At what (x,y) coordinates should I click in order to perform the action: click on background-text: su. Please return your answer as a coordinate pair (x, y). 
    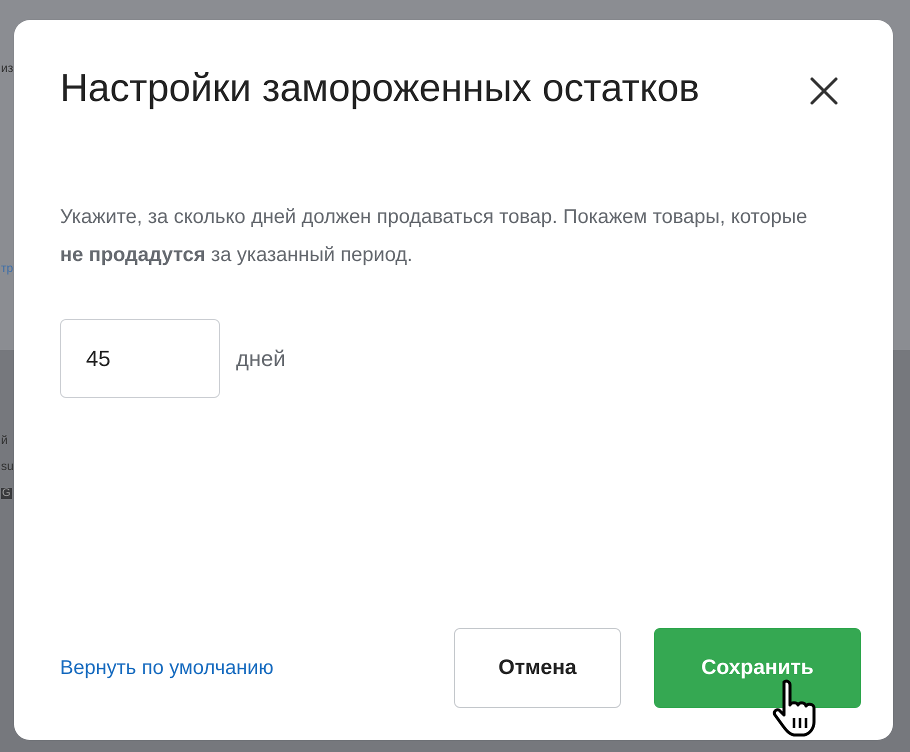
    Looking at the image, I should click on (7, 466).